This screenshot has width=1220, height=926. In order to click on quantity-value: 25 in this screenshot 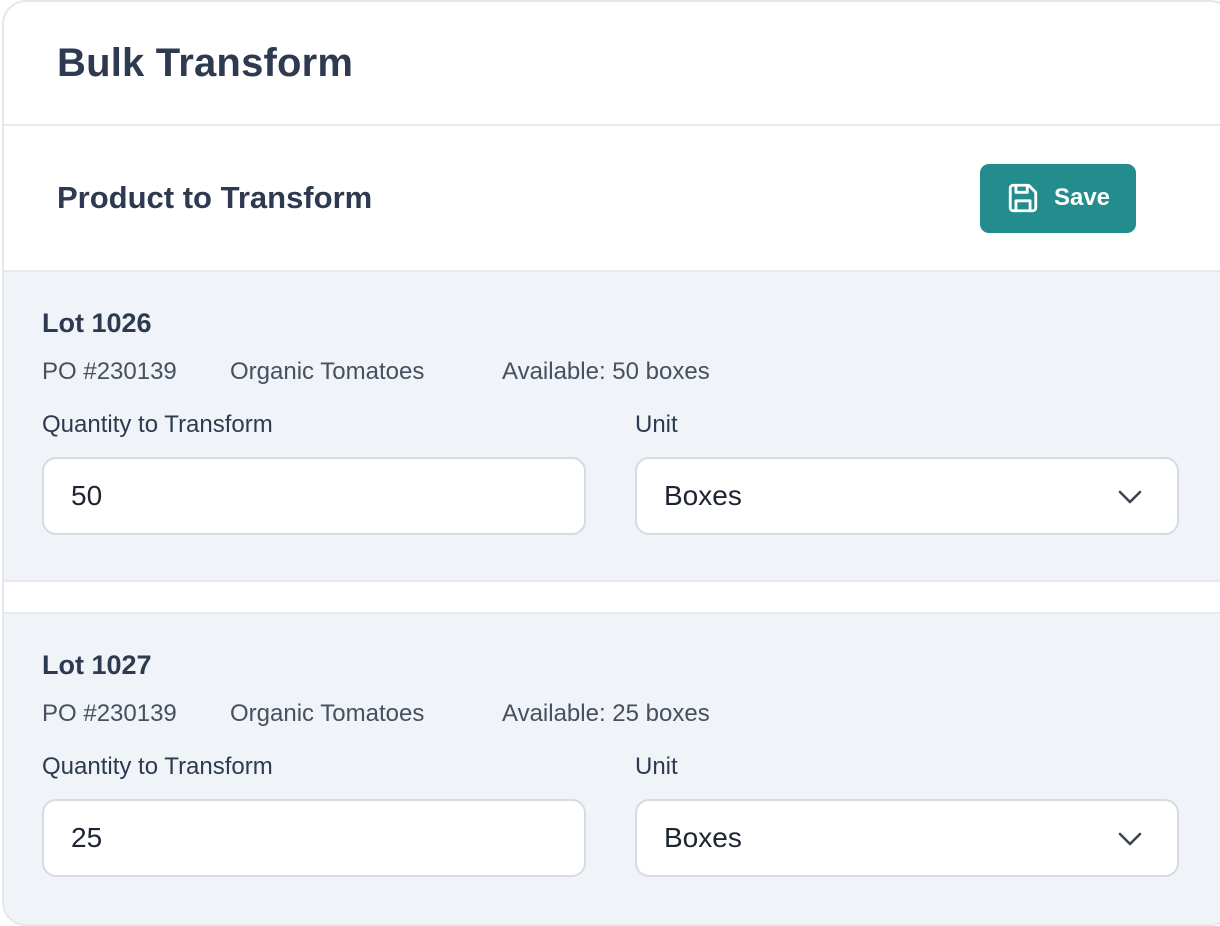, I will do `click(87, 837)`.